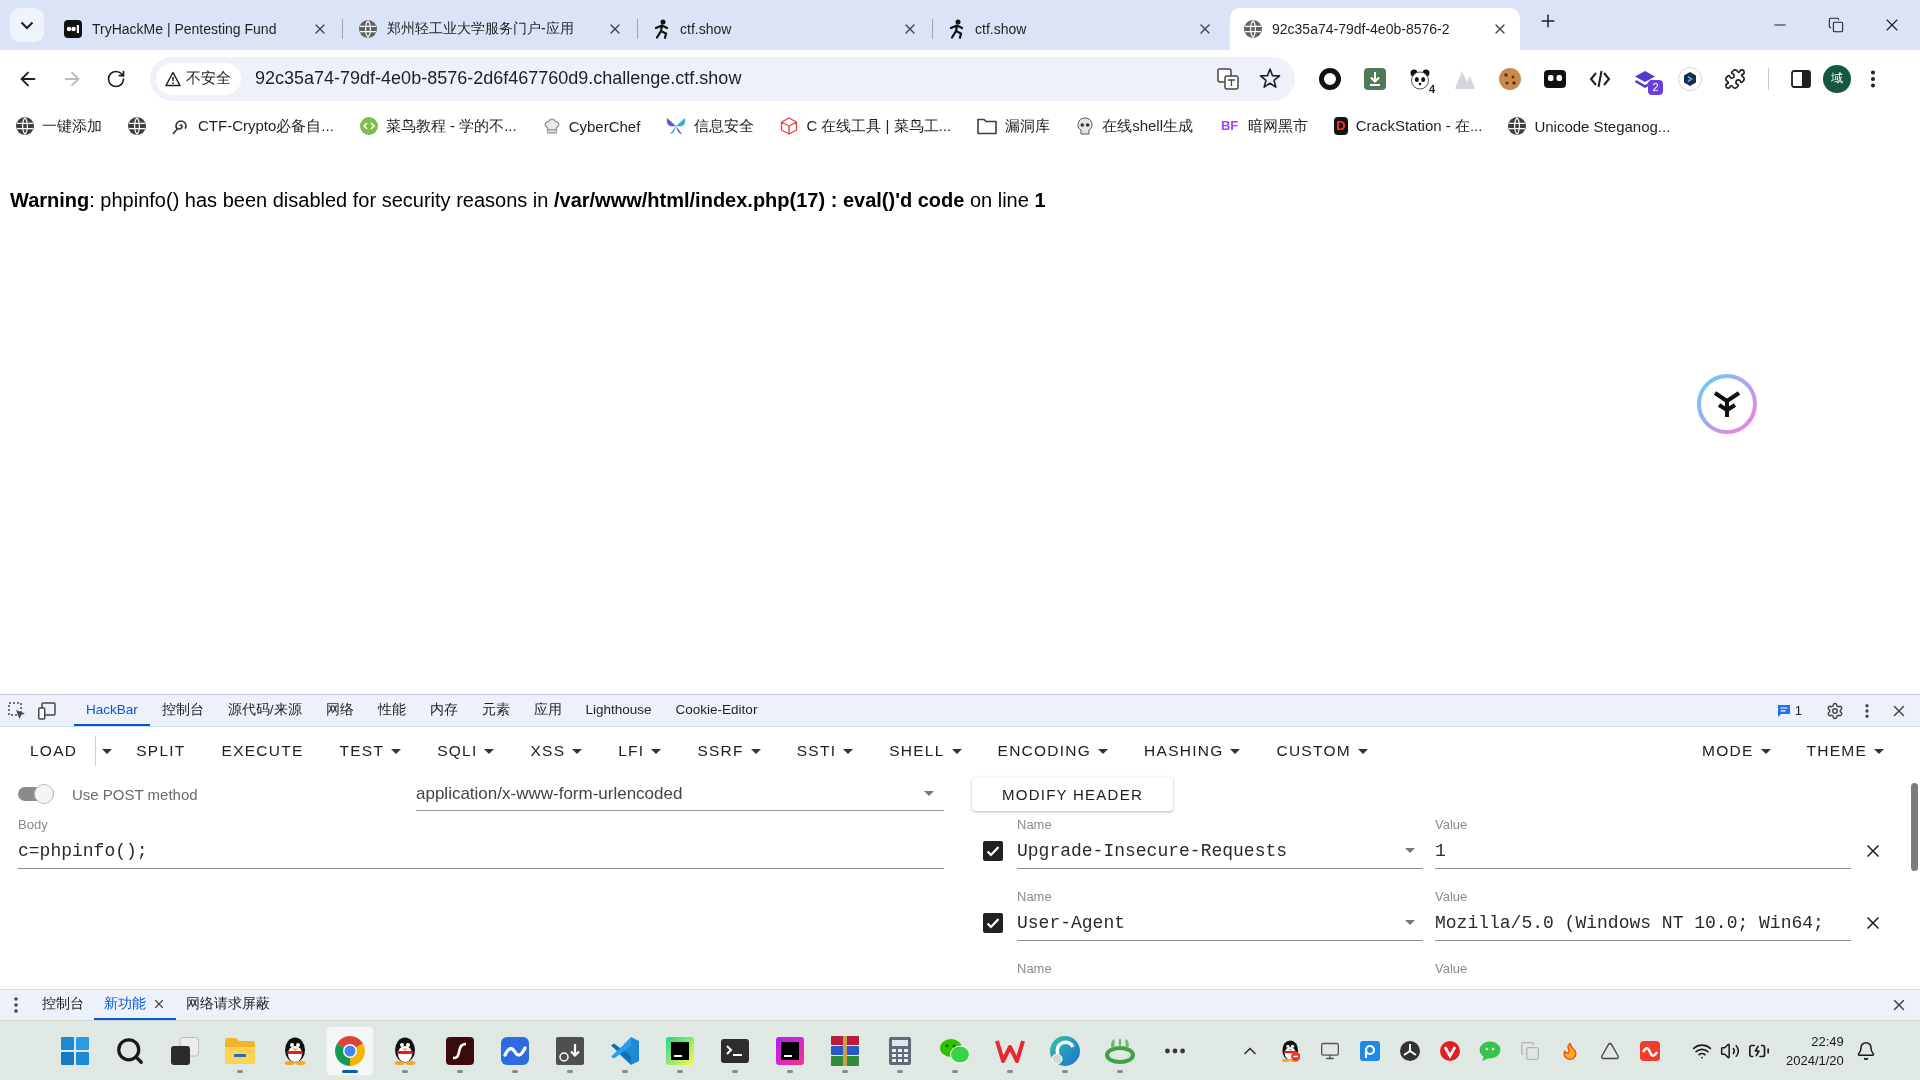  What do you see at coordinates (1014, 126) in the screenshot?
I see `bookmark-folder: 漏洞库` at bounding box center [1014, 126].